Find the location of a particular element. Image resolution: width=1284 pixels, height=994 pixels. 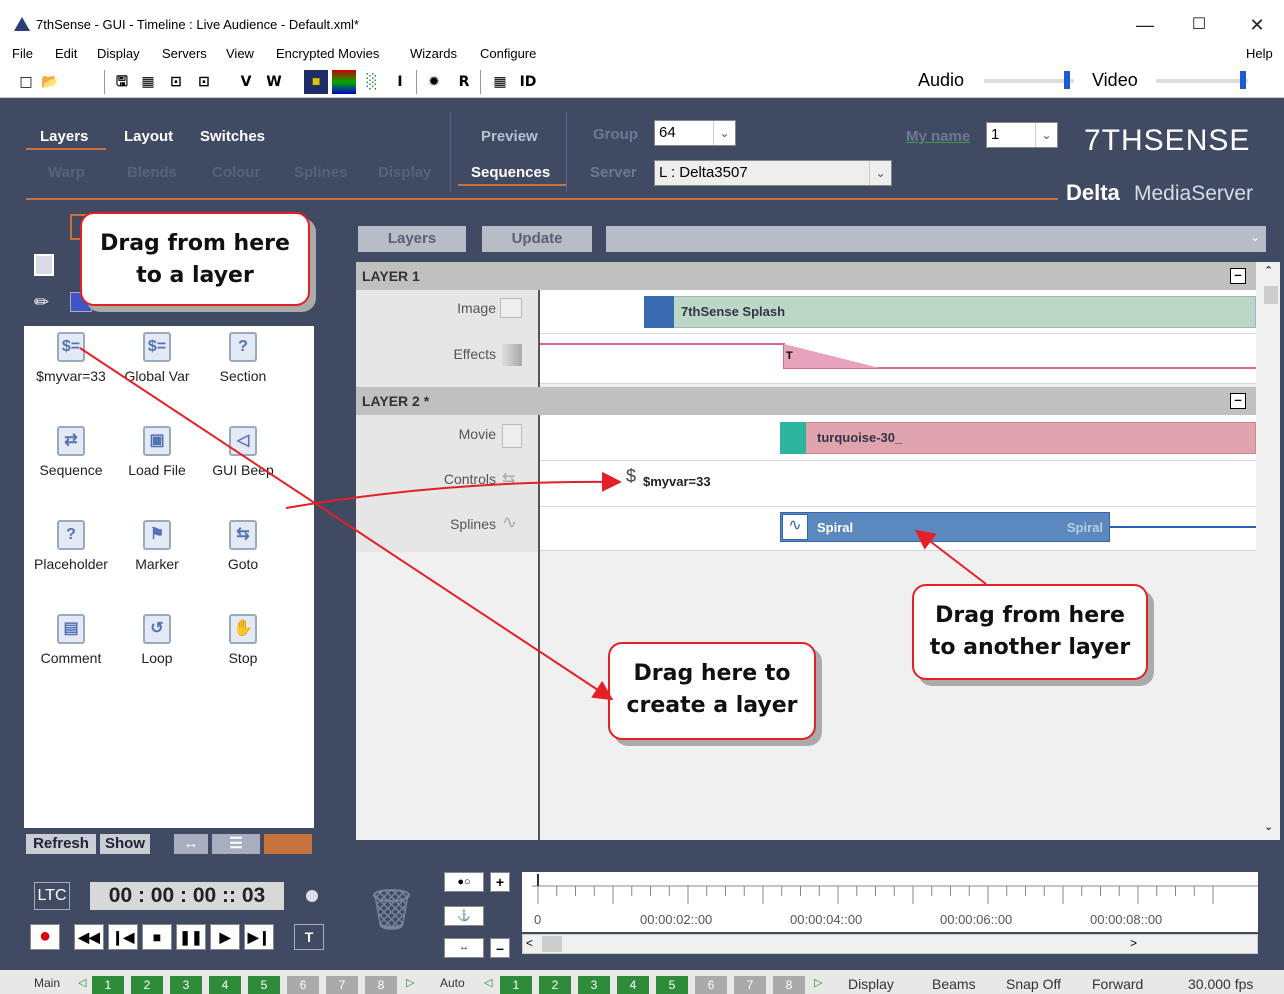

step-back-button: ❙◀ is located at coordinates (123, 937).